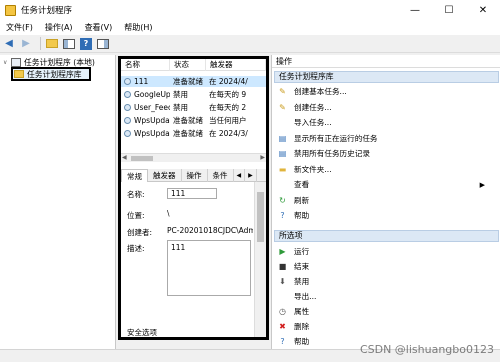 The width and height of the screenshot is (500, 362). Describe the element at coordinates (385, 138) in the screenshot. I see `action-running-tasks: ▤ 显示所有正在运行的任务` at that location.